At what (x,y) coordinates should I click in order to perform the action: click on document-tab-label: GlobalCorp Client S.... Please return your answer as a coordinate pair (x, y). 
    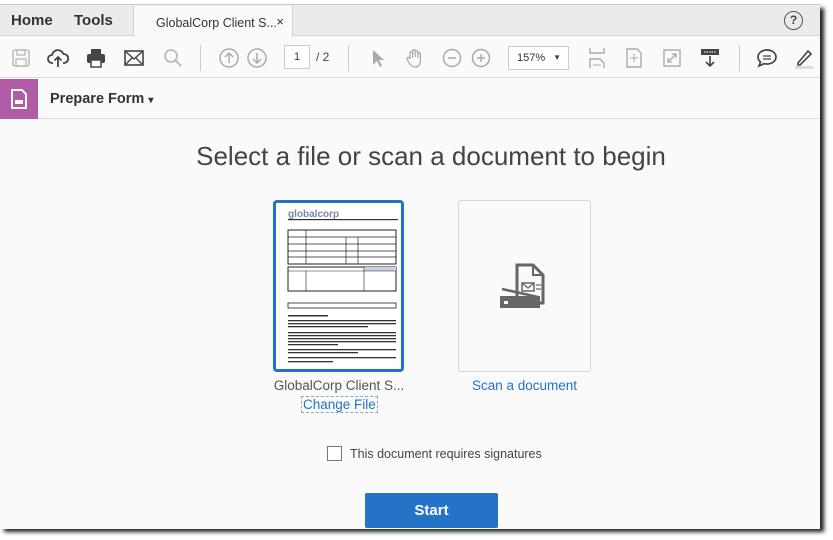
    Looking at the image, I should click on (216, 23).